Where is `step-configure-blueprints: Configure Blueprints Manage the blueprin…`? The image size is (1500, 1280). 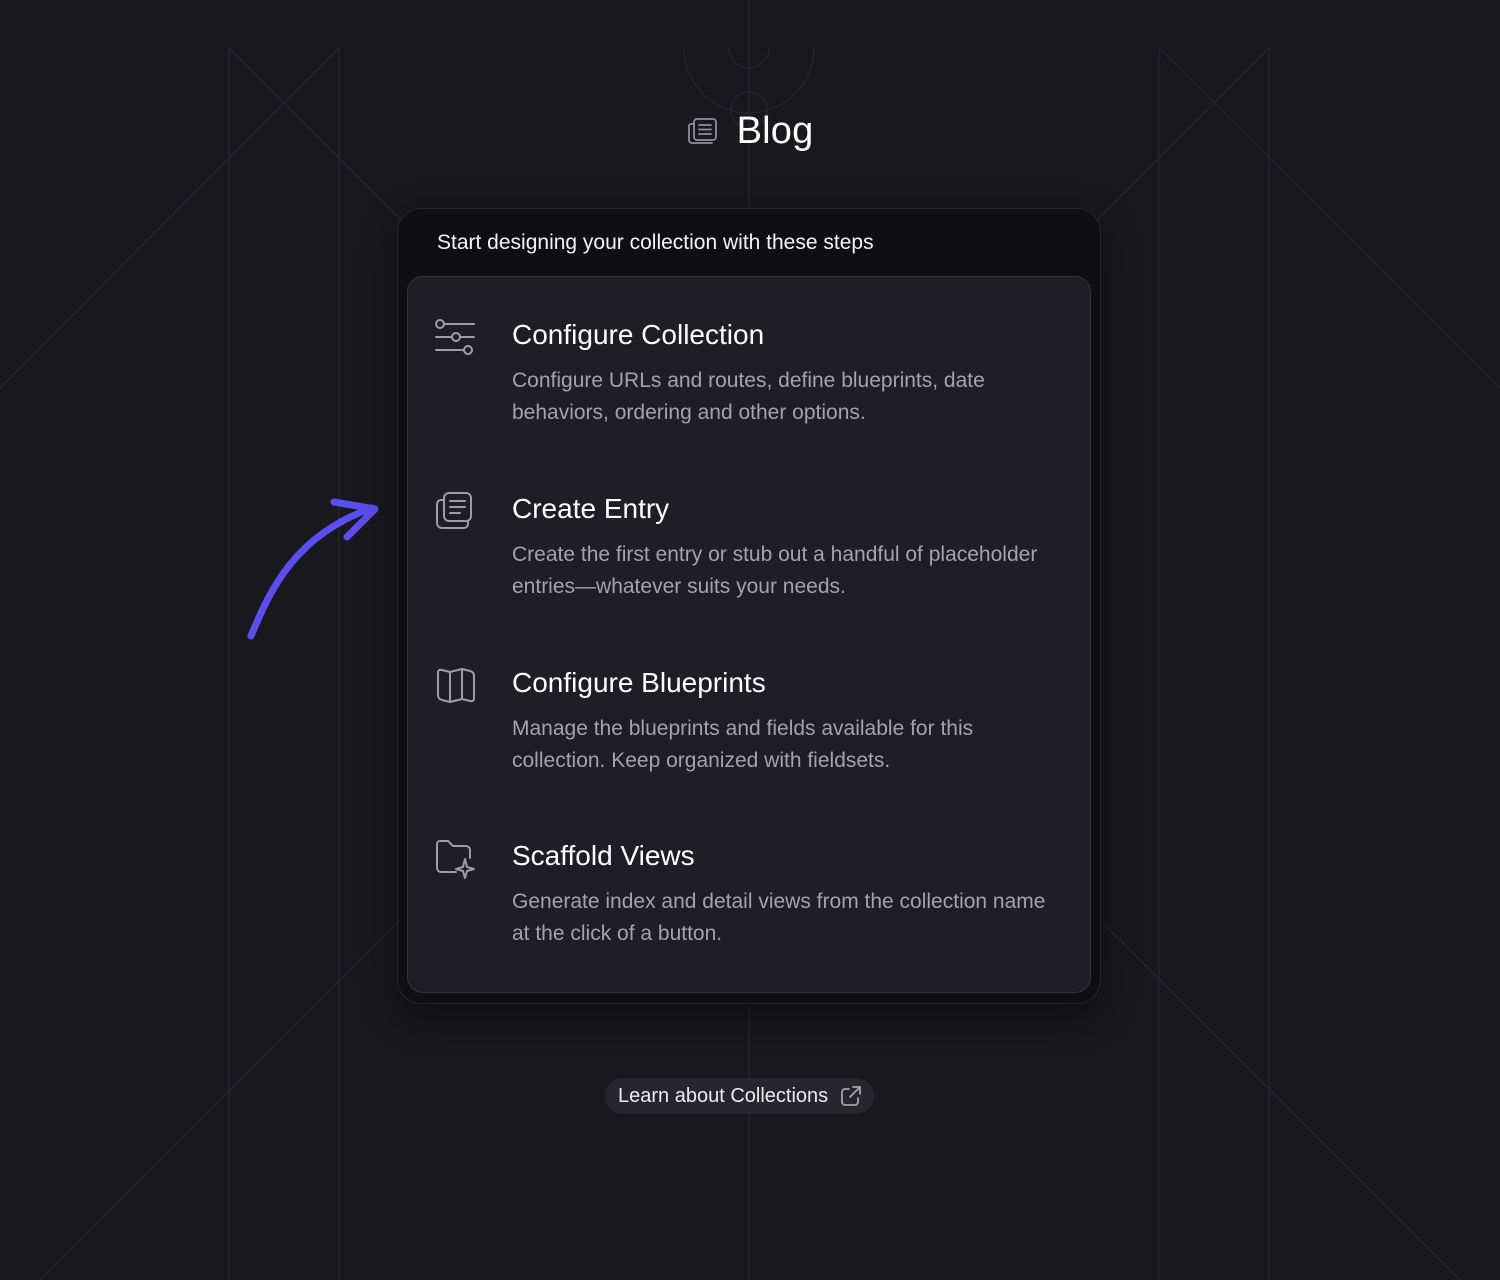
step-configure-blueprints: Configure Blueprints Manage the blueprin… is located at coordinates (749, 740).